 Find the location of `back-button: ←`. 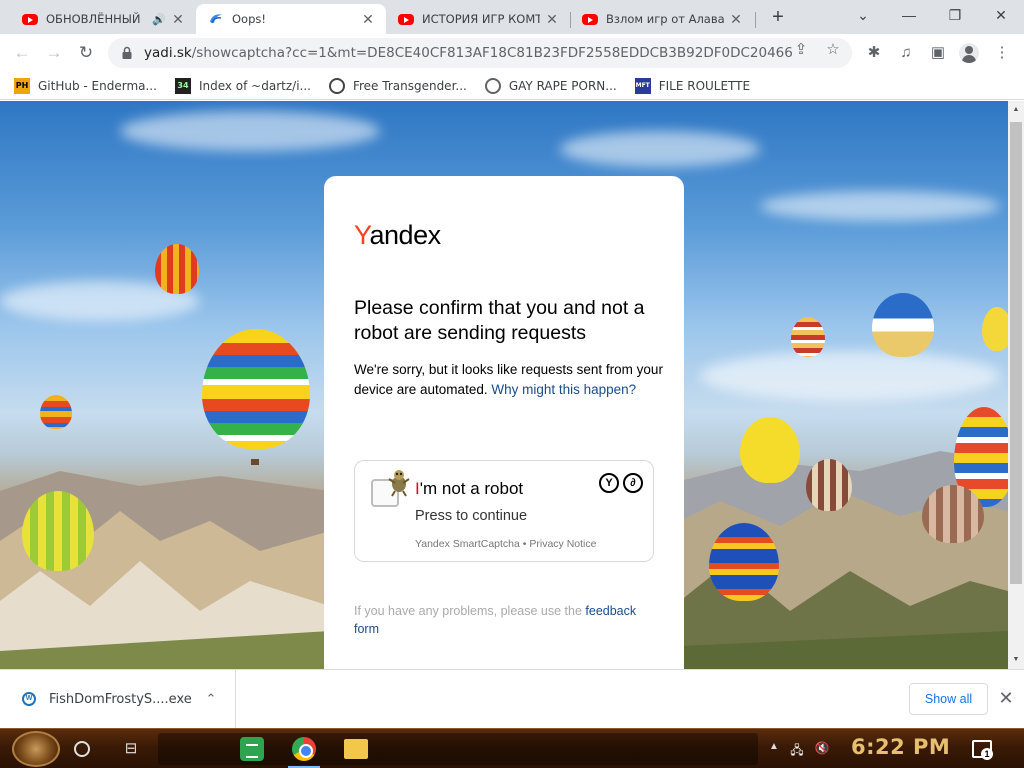

back-button: ← is located at coordinates (22, 53).